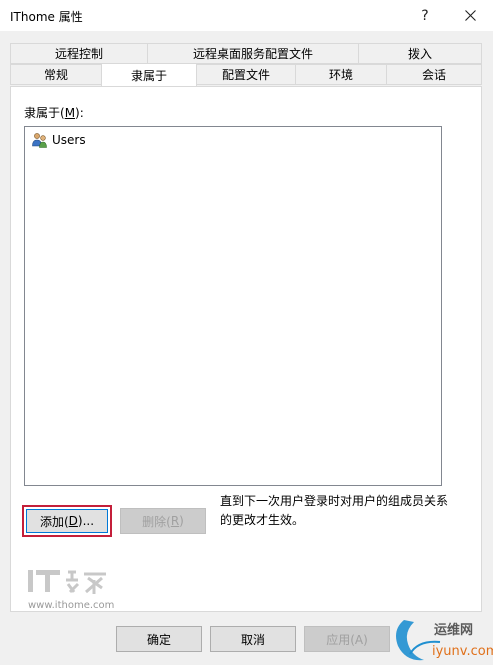  I want to click on cancel-button: 取消, so click(253, 639).